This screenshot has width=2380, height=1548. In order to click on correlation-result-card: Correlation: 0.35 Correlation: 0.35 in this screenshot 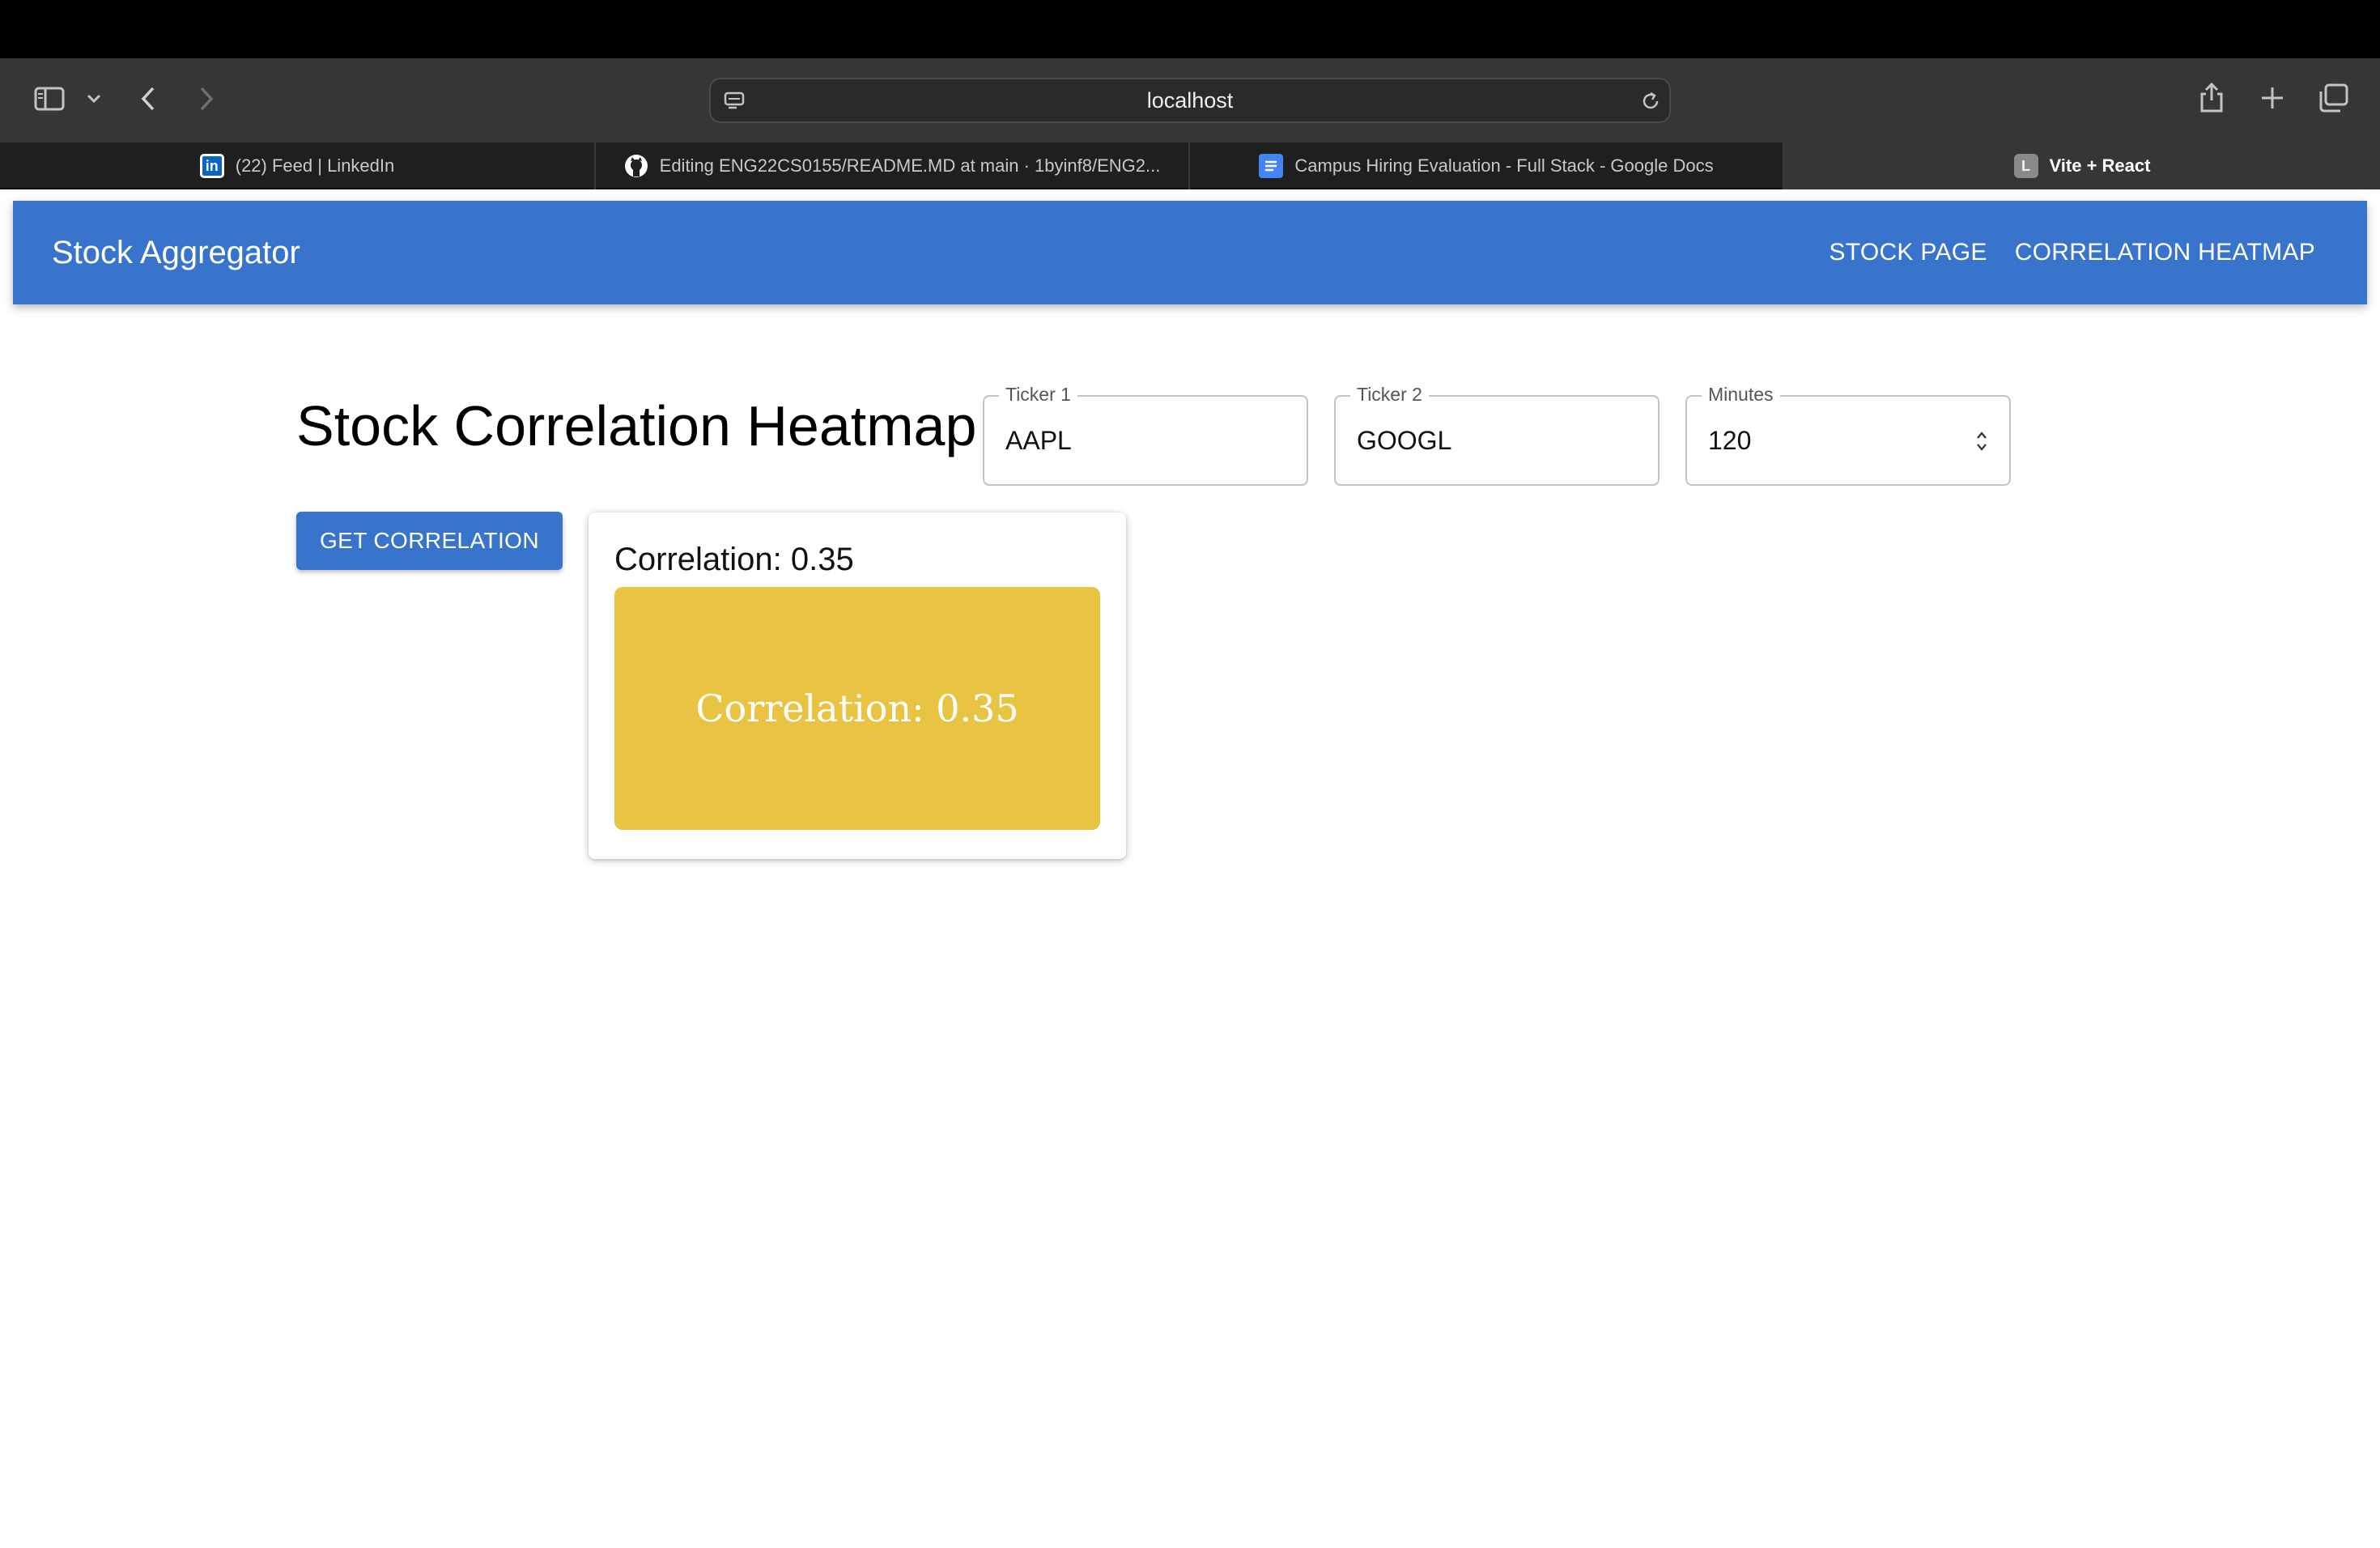, I will do `click(857, 686)`.